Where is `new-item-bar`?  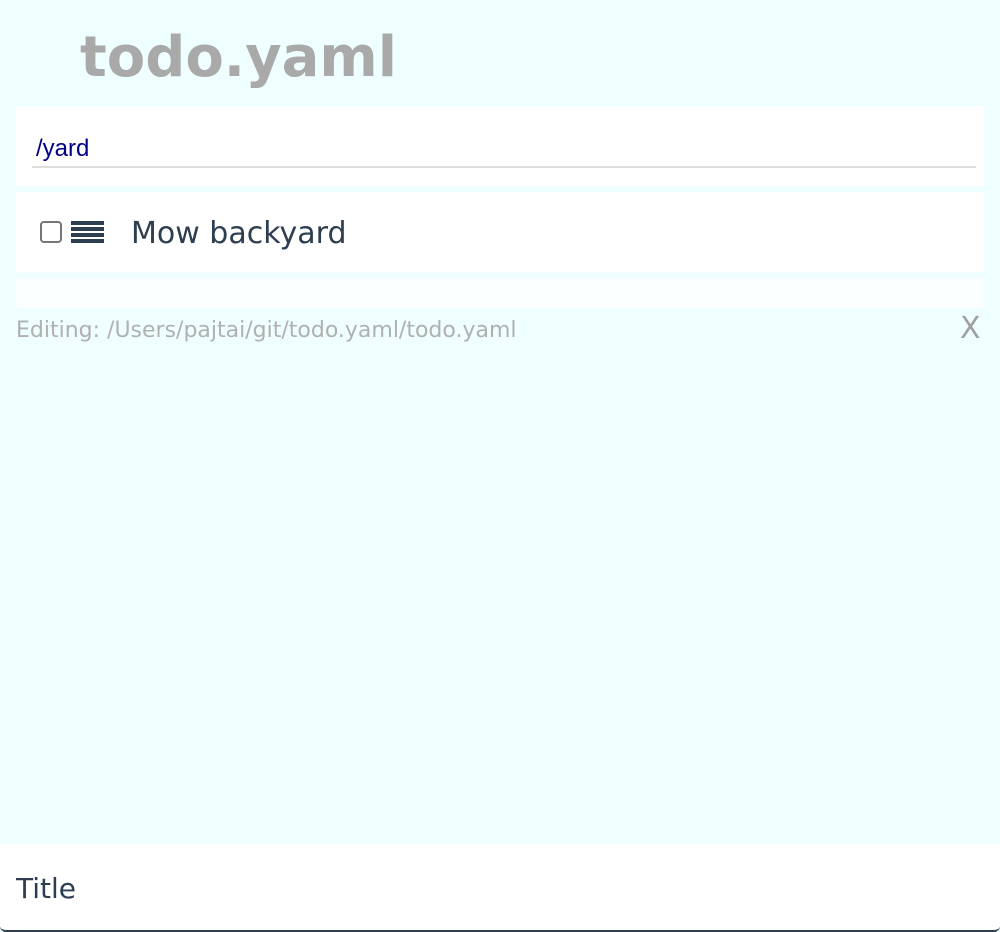 new-item-bar is located at coordinates (500, 888).